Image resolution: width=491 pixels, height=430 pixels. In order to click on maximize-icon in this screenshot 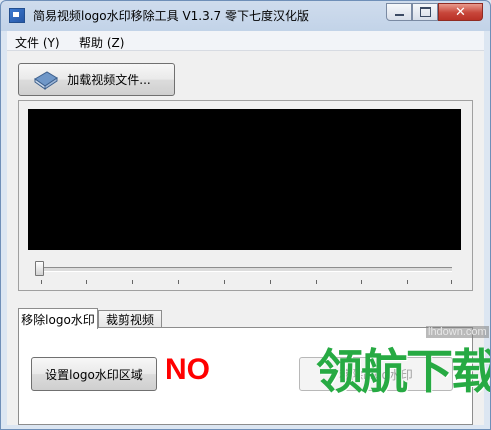, I will do `click(425, 12)`.